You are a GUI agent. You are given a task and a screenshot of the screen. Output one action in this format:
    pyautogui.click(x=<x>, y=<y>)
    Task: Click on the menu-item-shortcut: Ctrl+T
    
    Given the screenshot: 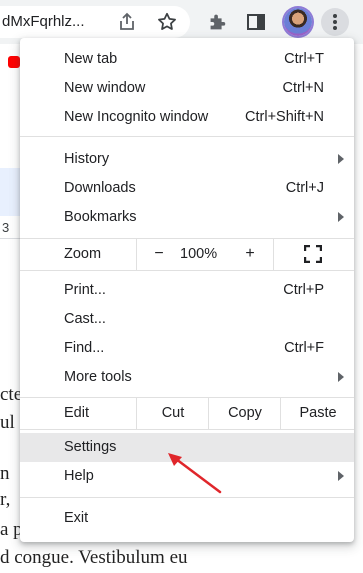 What is the action you would take?
    pyautogui.click(x=304, y=59)
    